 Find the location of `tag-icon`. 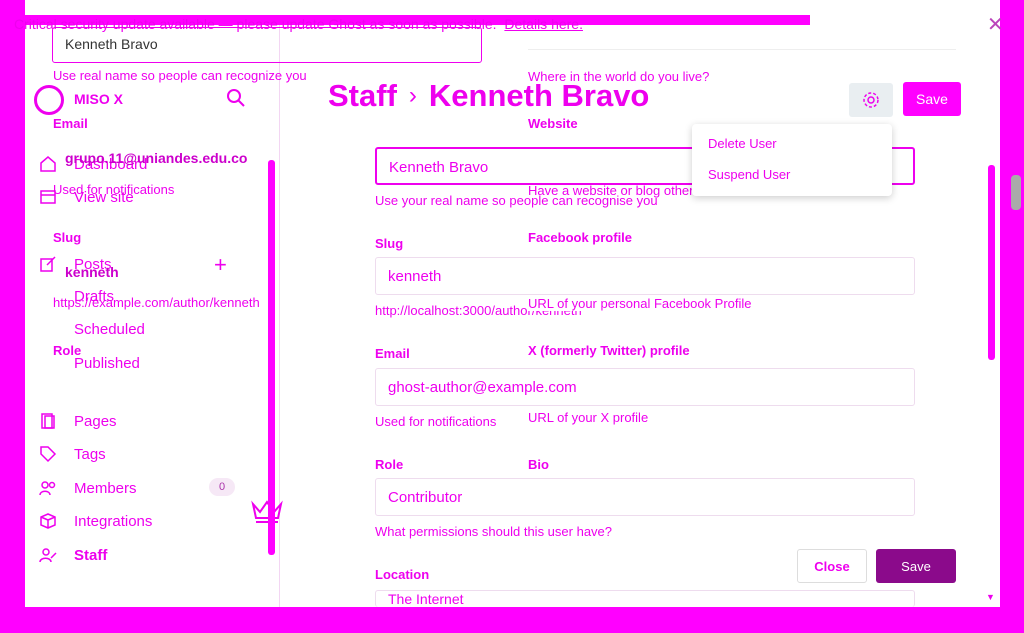

tag-icon is located at coordinates (48, 454).